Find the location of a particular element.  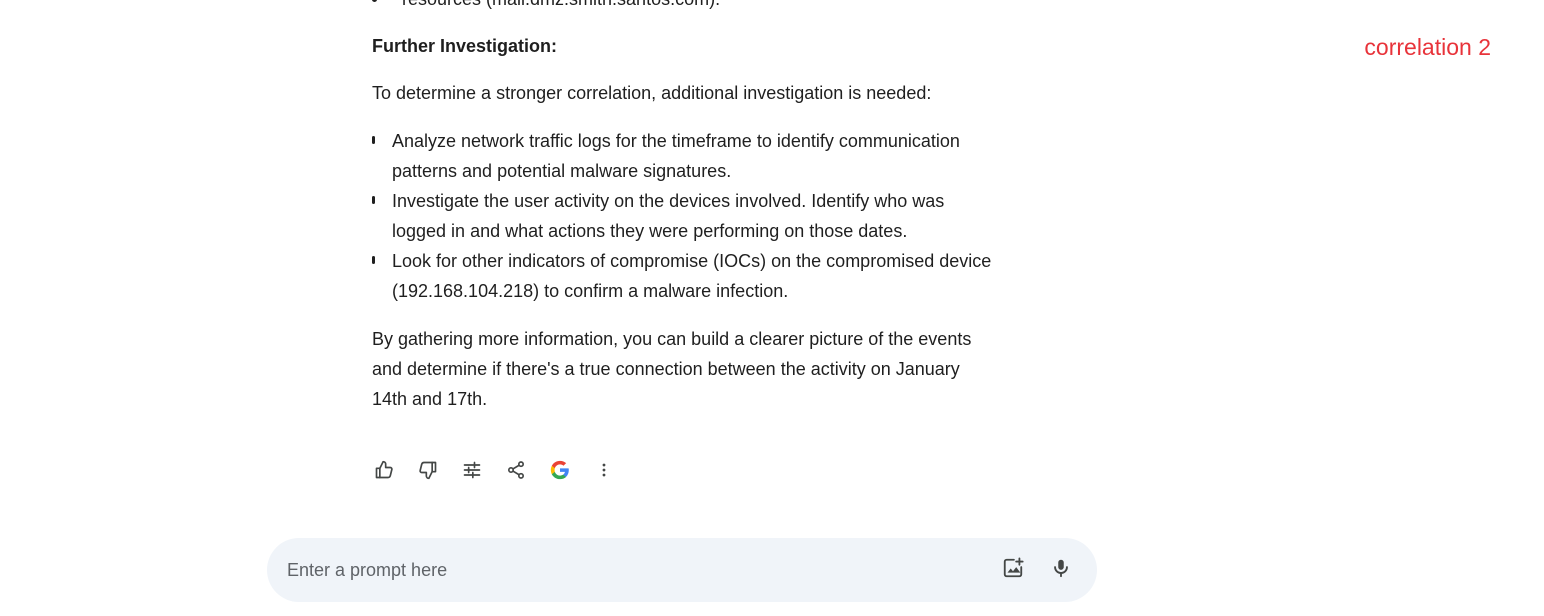

more-vert-icon is located at coordinates (604, 470).